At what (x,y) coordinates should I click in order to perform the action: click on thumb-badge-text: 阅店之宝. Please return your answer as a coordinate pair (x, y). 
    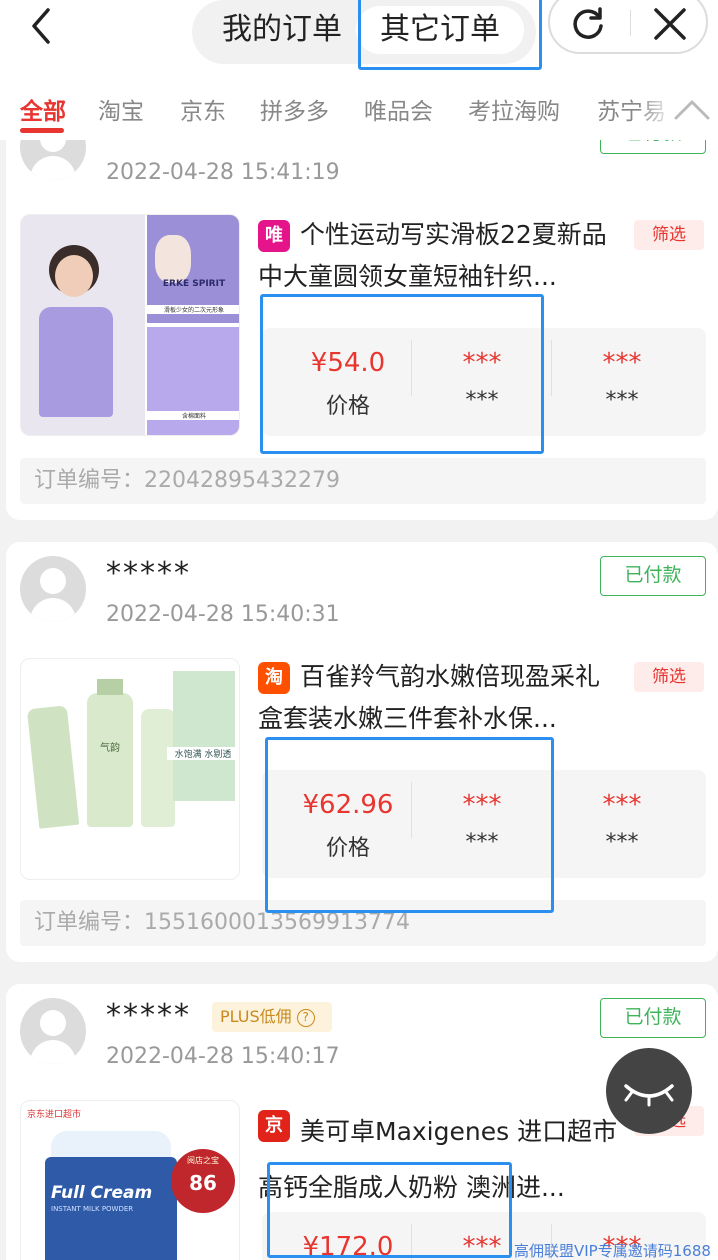
    Looking at the image, I should click on (203, 1160).